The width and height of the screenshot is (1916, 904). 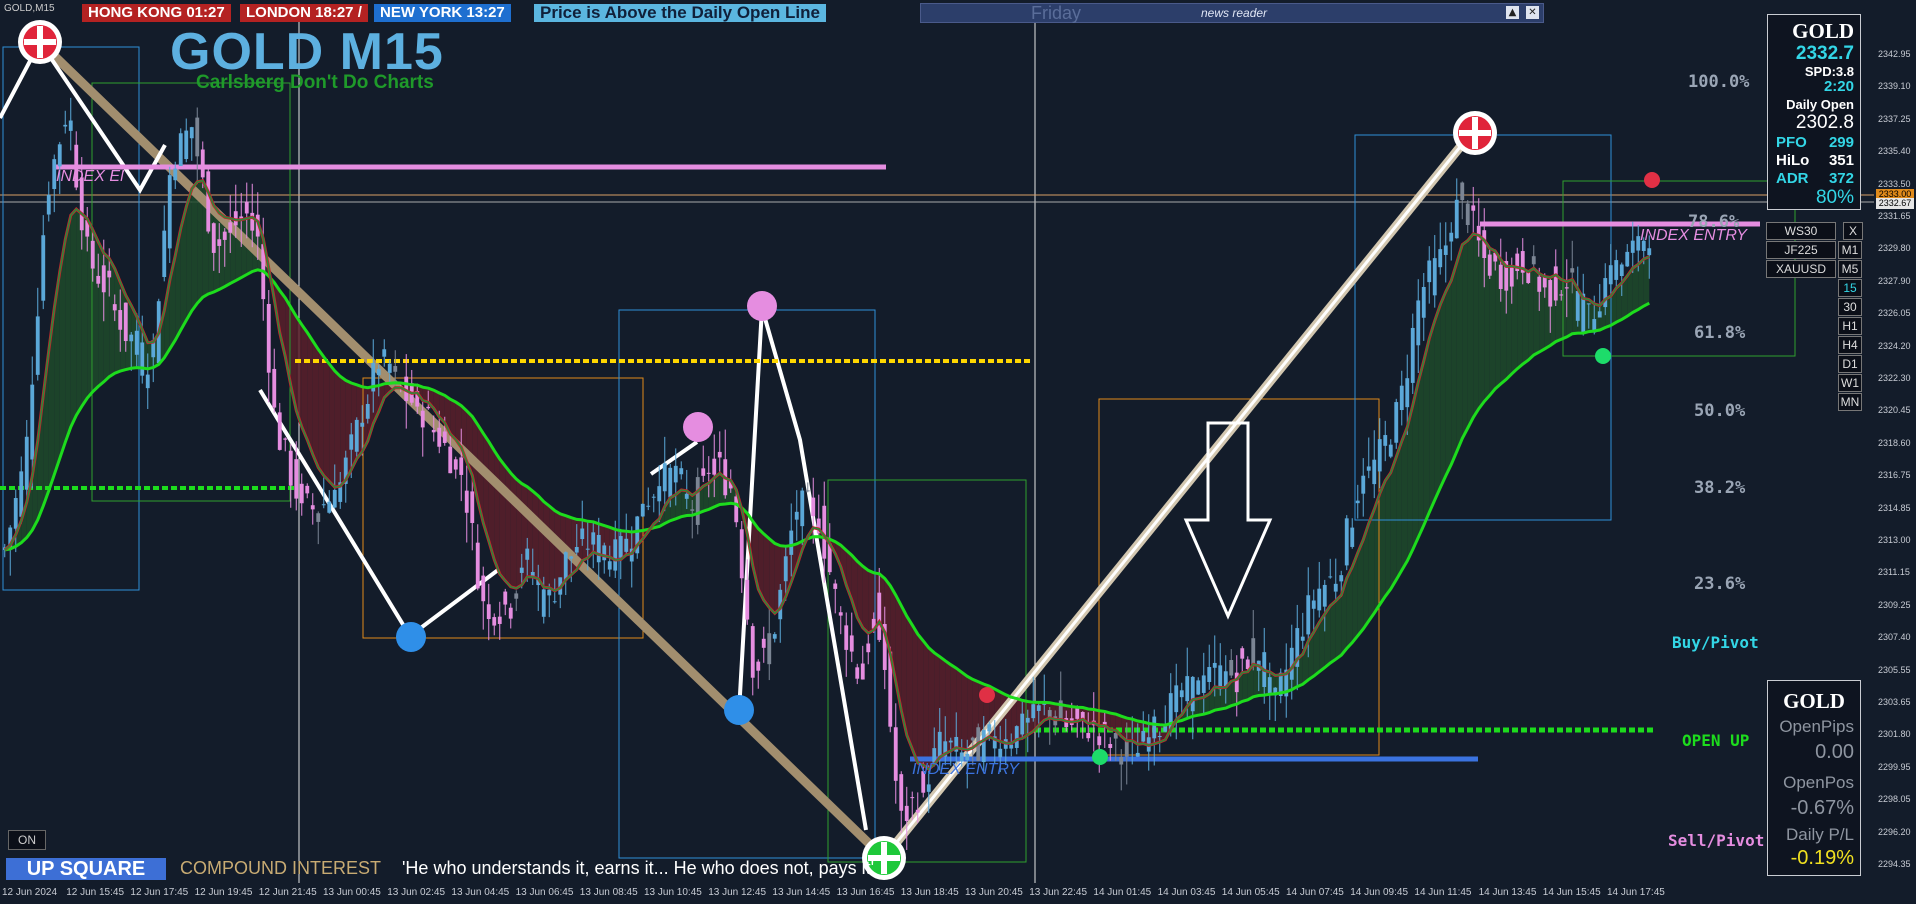 What do you see at coordinates (1801, 269) in the screenshot?
I see `symbol-button-xauusd: XAUUSD` at bounding box center [1801, 269].